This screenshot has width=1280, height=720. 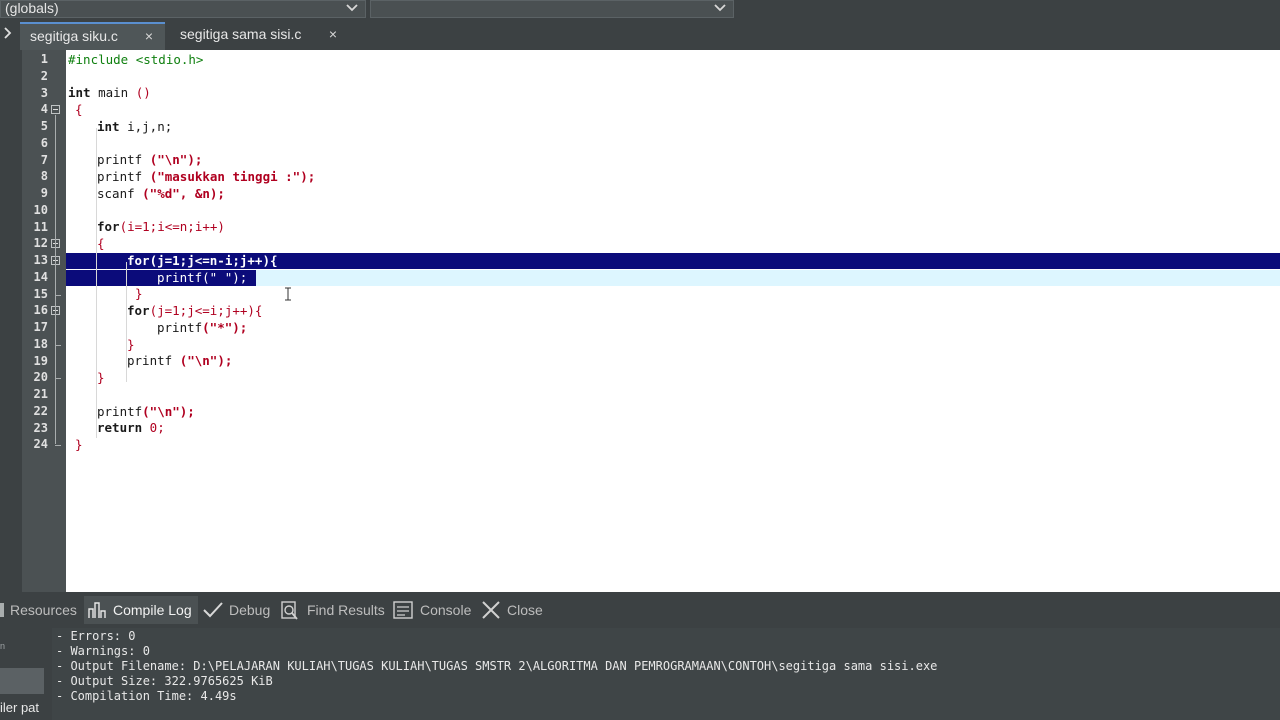 I want to click on code-line-3: int main (), so click(x=109, y=93).